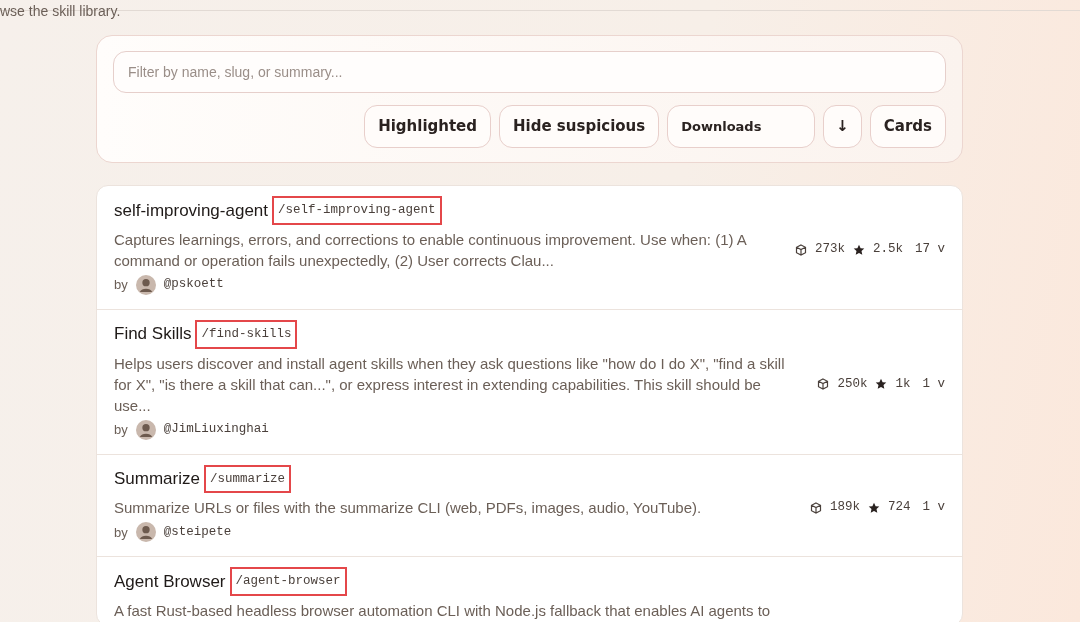  Describe the element at coordinates (197, 532) in the screenshot. I see `author-link: @steipete` at that location.